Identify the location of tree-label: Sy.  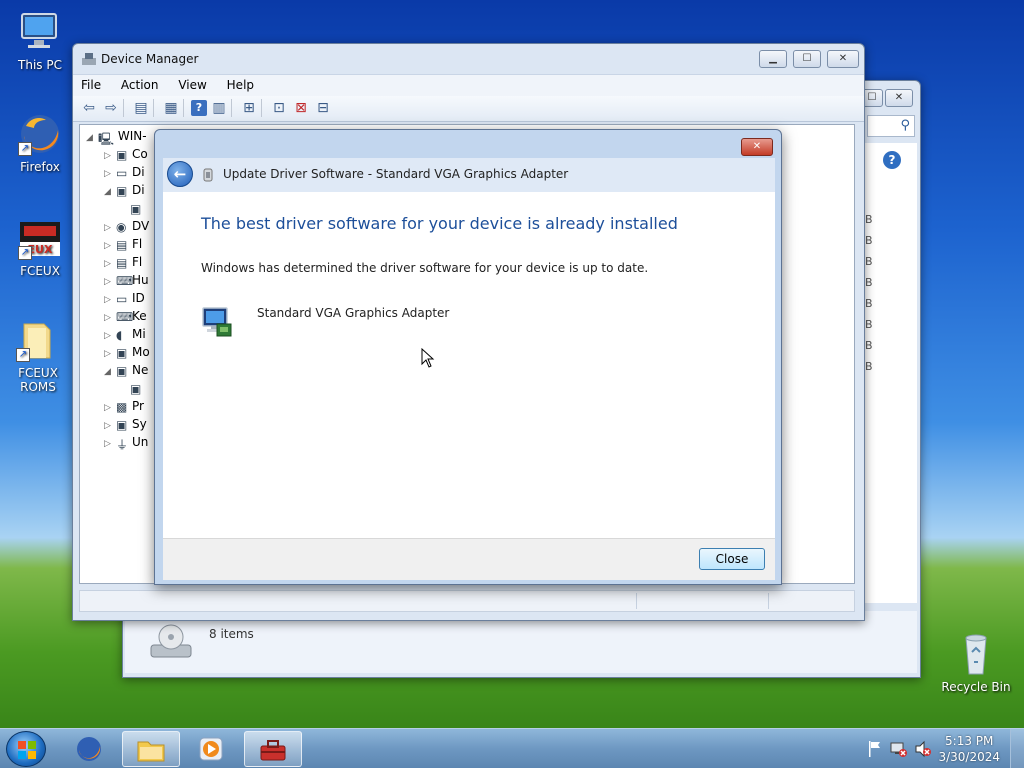
(139, 424).